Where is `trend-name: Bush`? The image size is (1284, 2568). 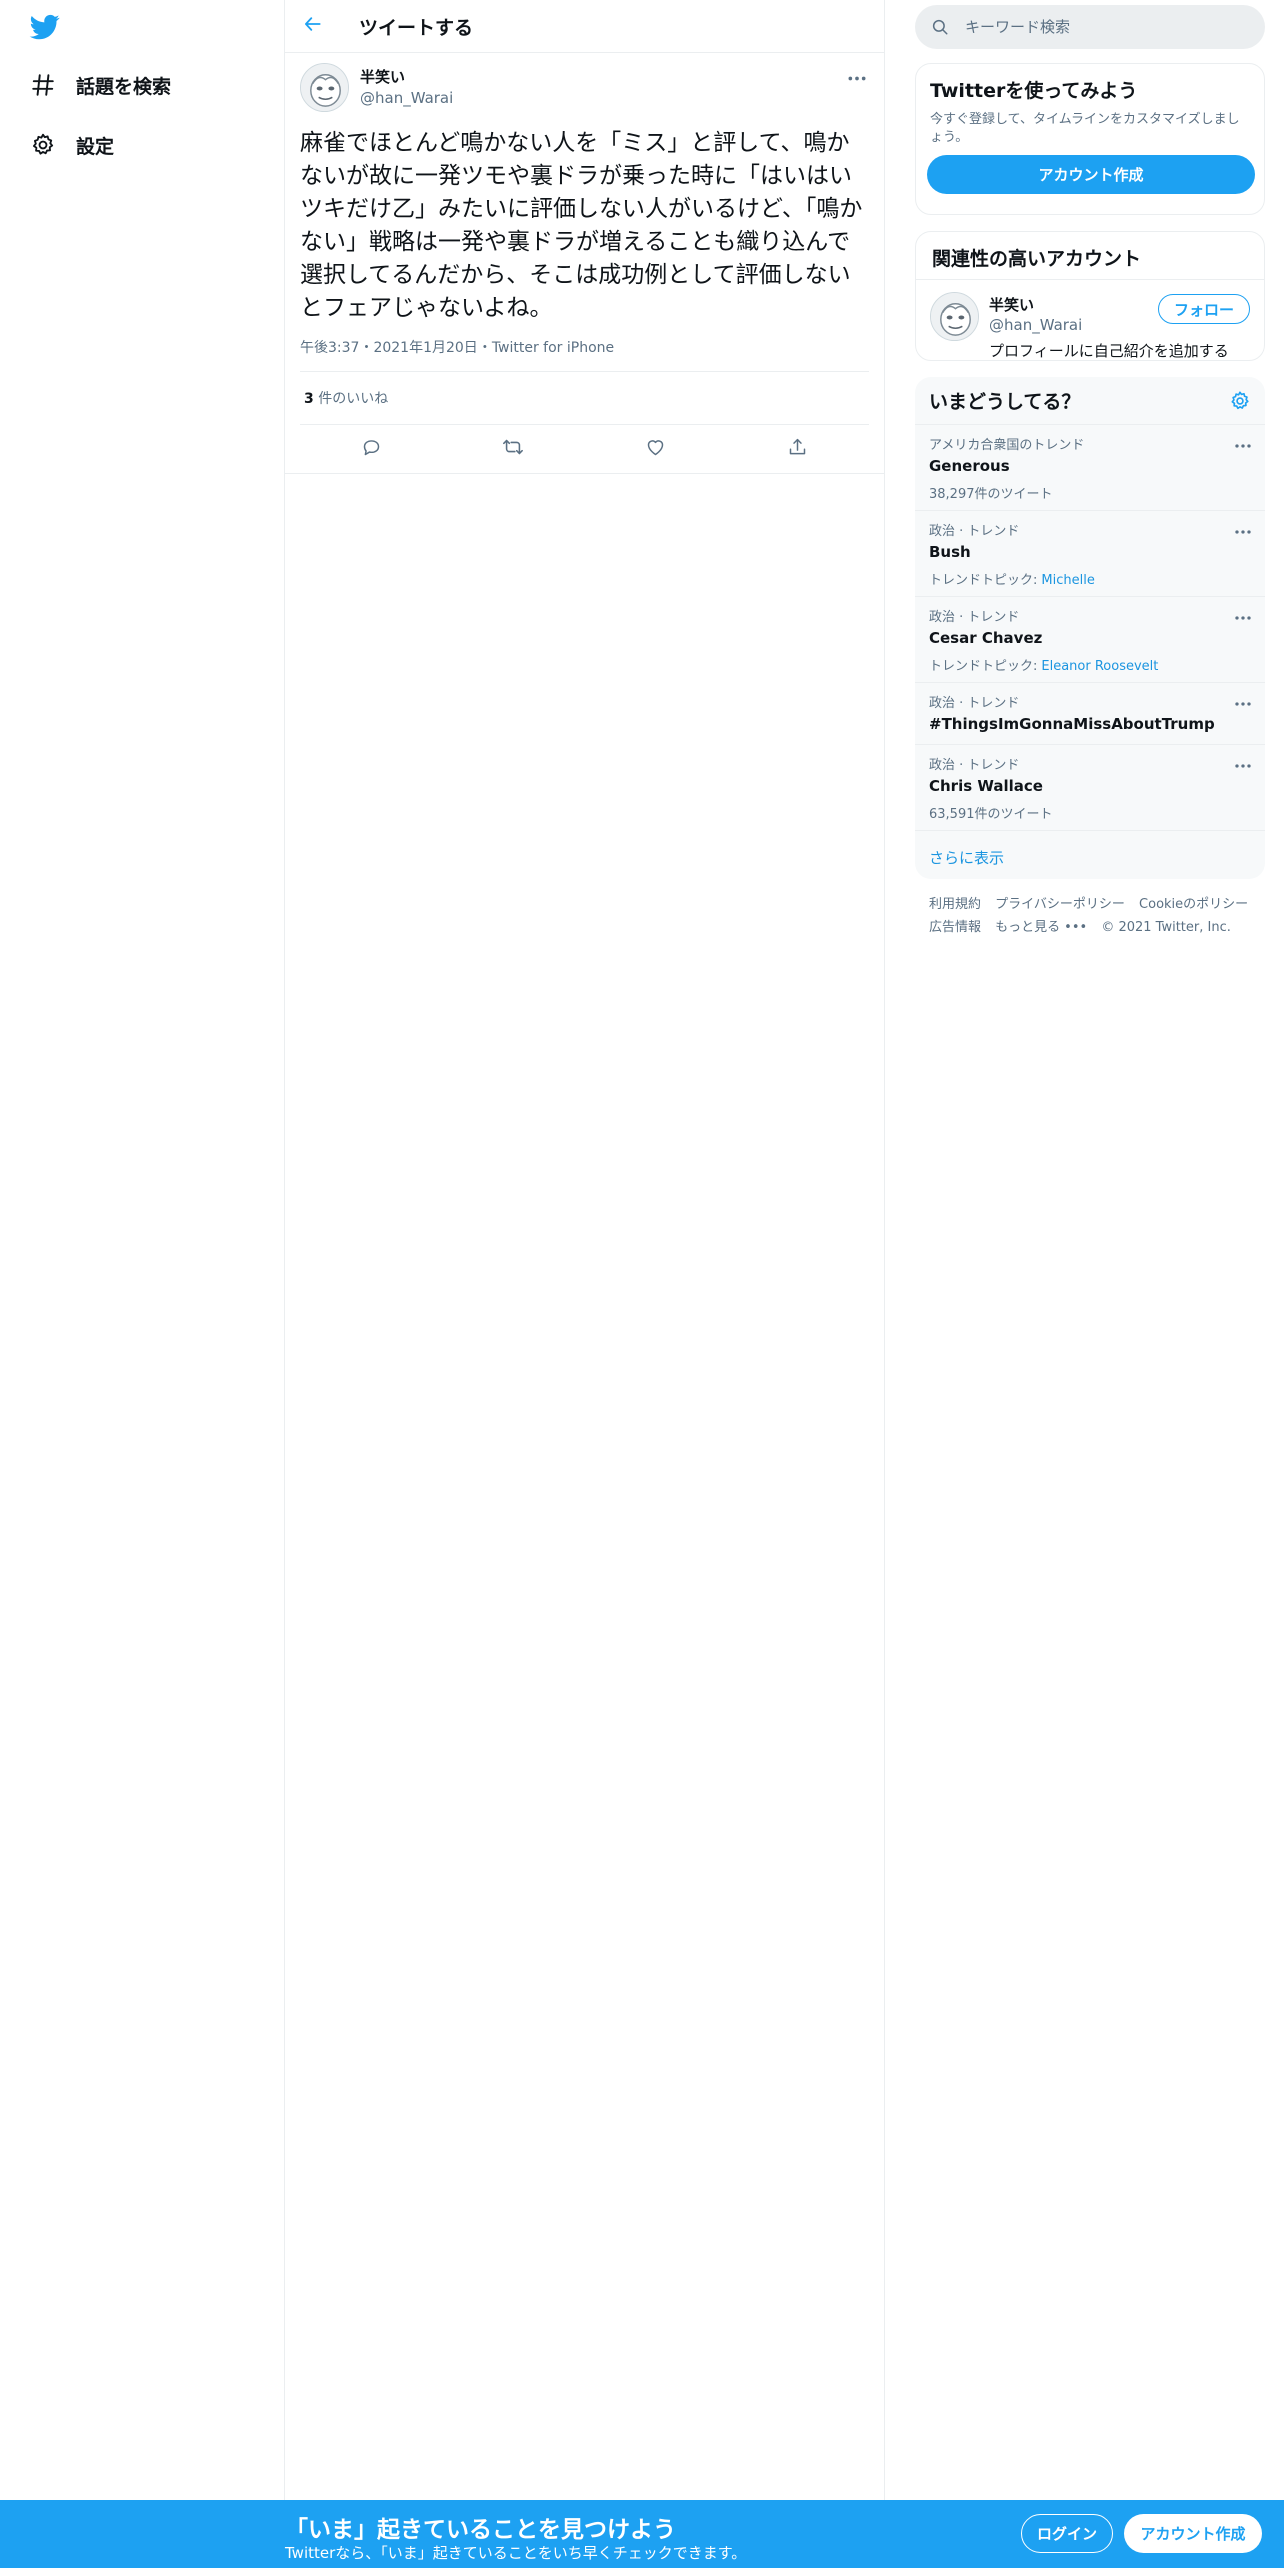 trend-name: Bush is located at coordinates (950, 552).